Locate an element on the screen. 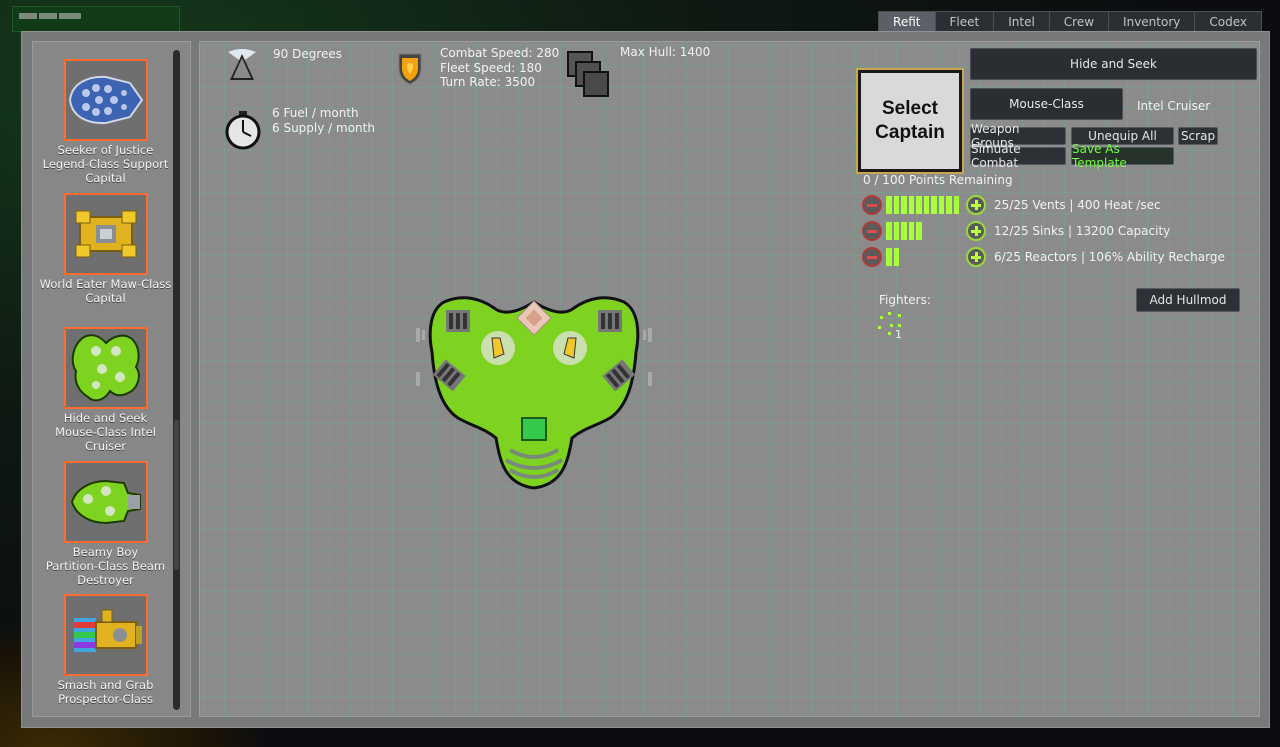 Image resolution: width=1280 pixels, height=747 pixels. ship-hull-display is located at coordinates (534, 395).